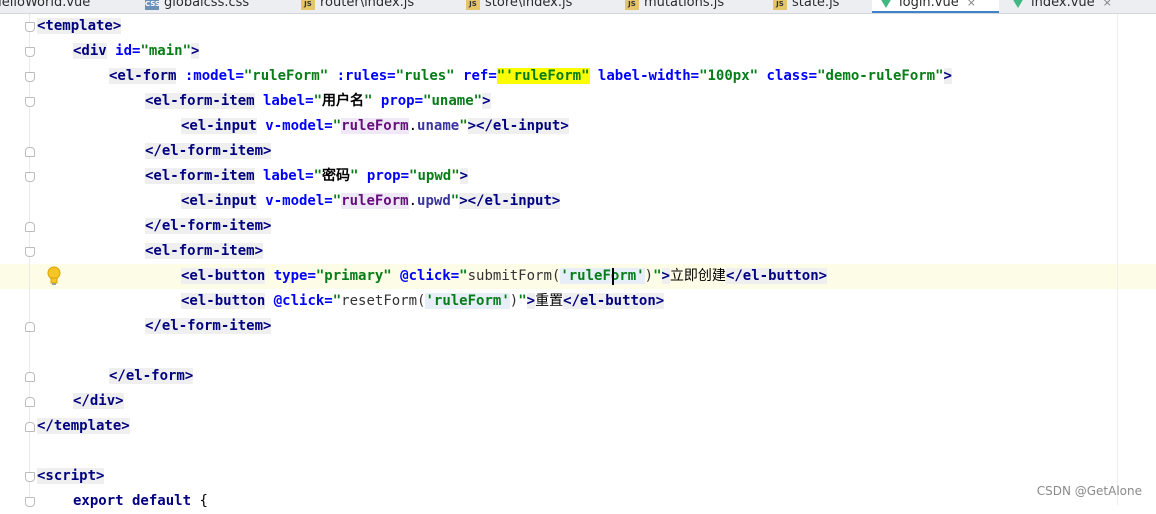 The width and height of the screenshot is (1156, 514). Describe the element at coordinates (649, 276) in the screenshot. I see `paren: )` at that location.